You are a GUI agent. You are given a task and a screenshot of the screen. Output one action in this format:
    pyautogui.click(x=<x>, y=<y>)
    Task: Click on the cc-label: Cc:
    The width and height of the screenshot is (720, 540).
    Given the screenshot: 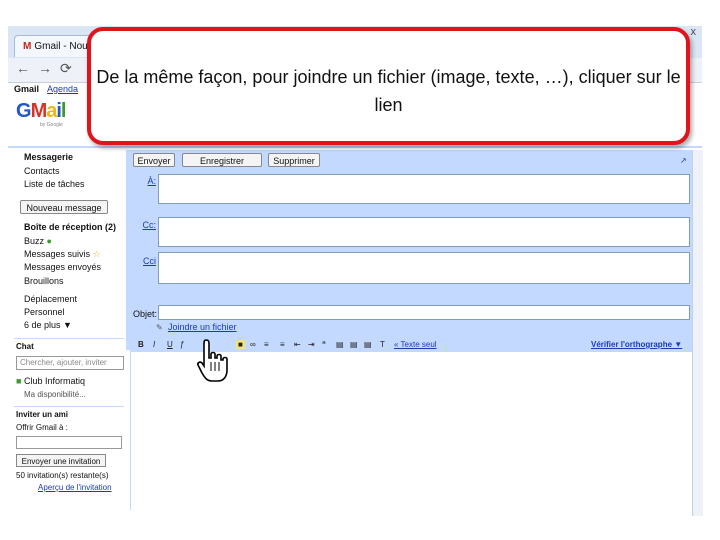 What is the action you would take?
    pyautogui.click(x=143, y=225)
    